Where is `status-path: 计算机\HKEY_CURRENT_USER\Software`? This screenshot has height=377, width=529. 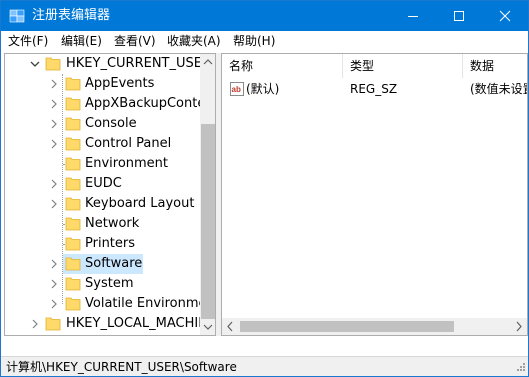
status-path: 计算机\HKEY_CURRENT_USER\Software is located at coordinates (121, 367).